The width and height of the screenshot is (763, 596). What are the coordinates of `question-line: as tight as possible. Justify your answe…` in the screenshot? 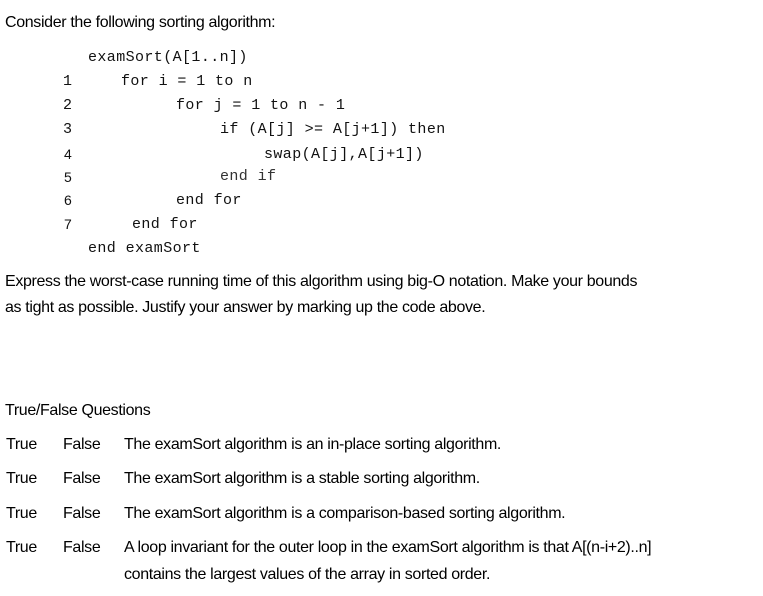 It's located at (245, 307).